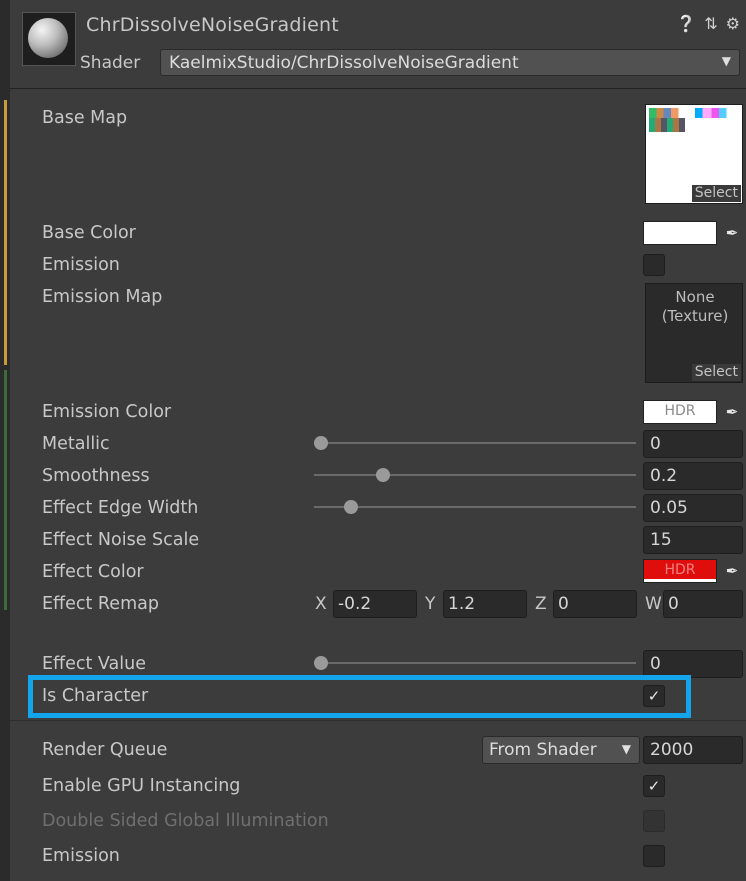 The height and width of the screenshot is (881, 746). I want to click on divider, so click(378, 720).